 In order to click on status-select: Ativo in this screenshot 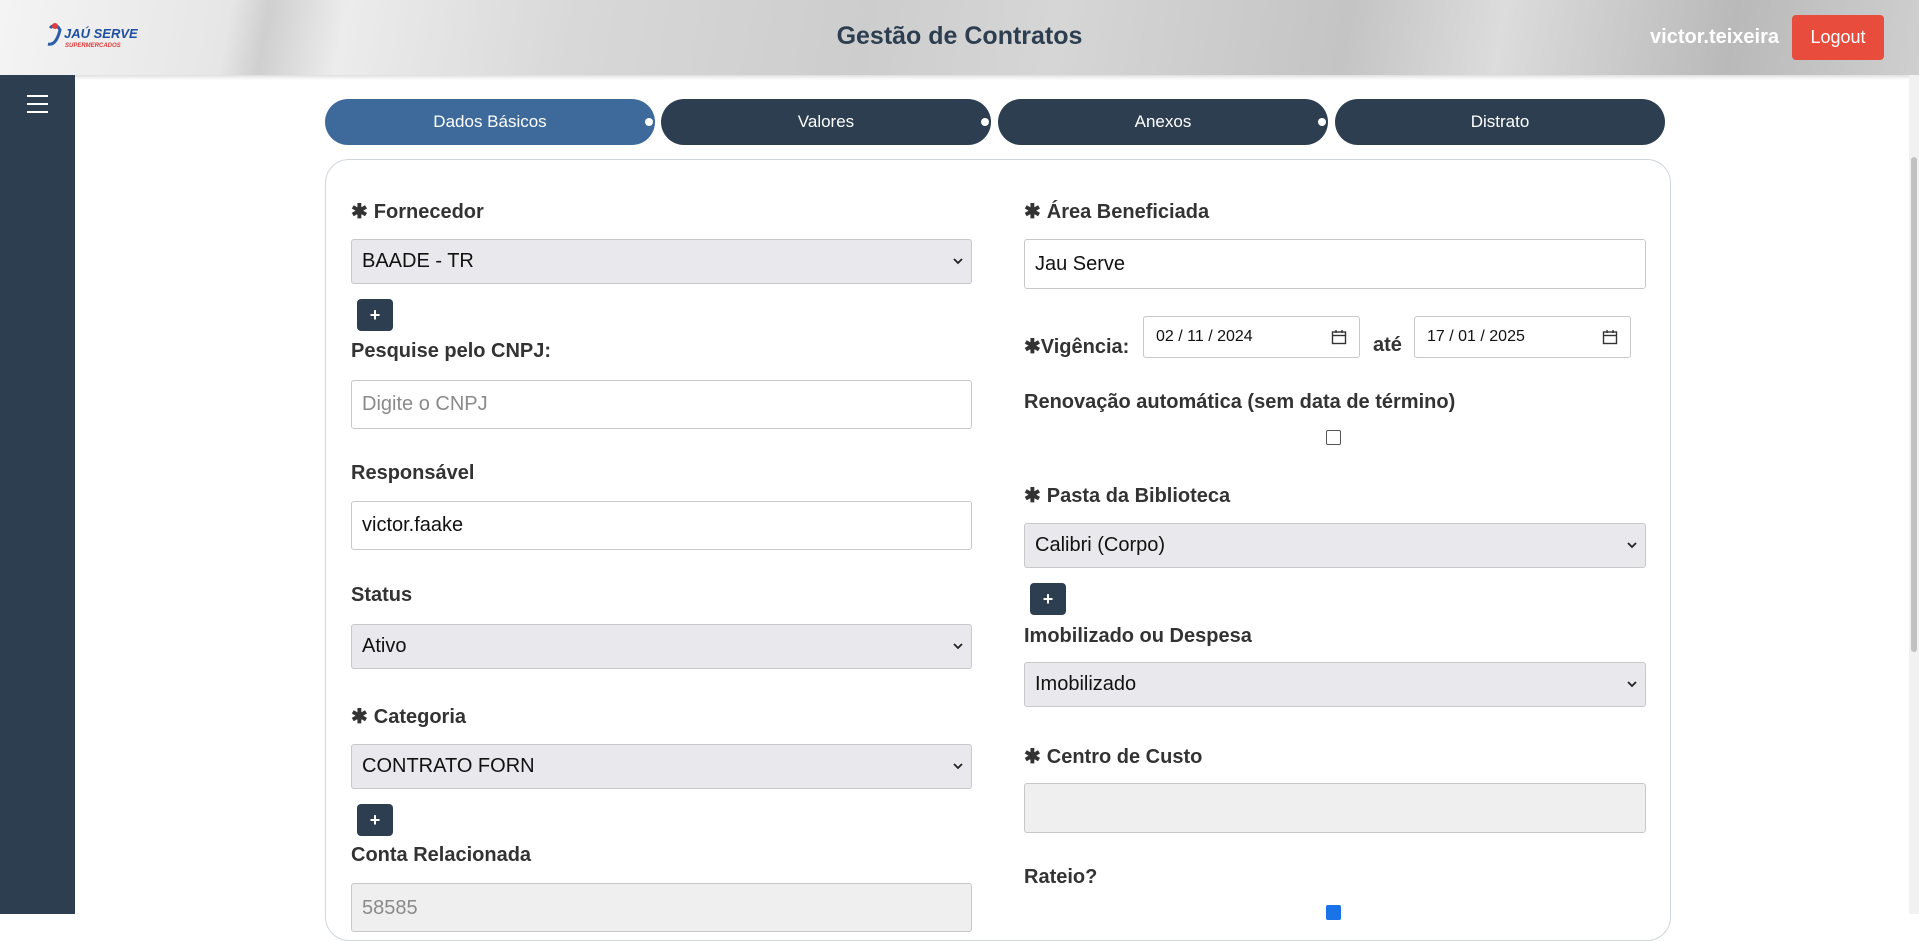, I will do `click(661, 646)`.